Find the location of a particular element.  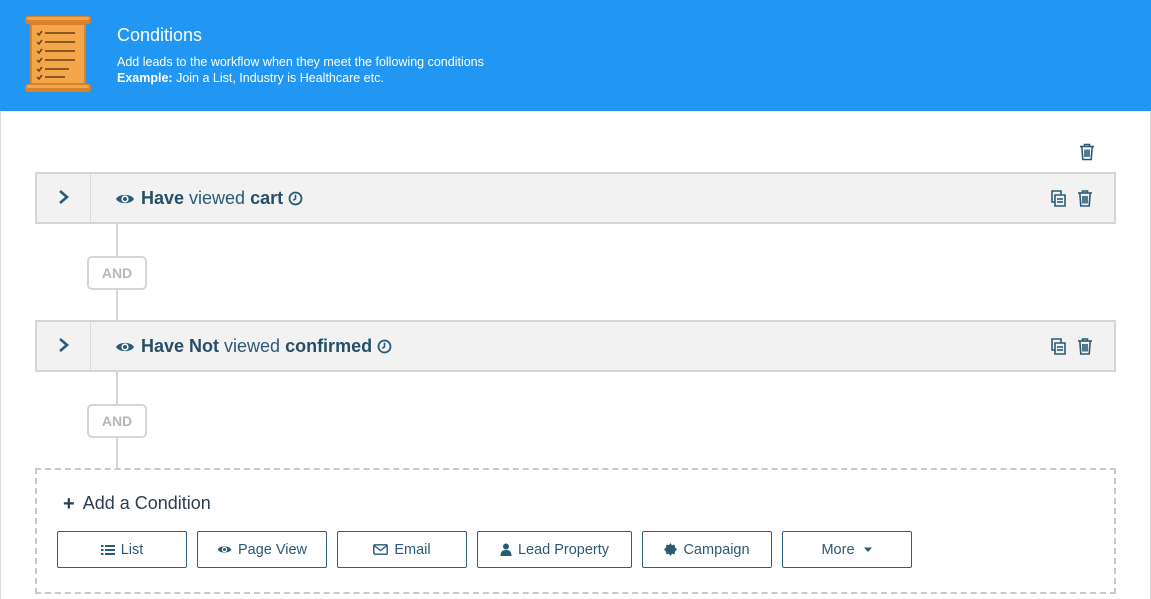

more-conditions-button: More is located at coordinates (847, 549).